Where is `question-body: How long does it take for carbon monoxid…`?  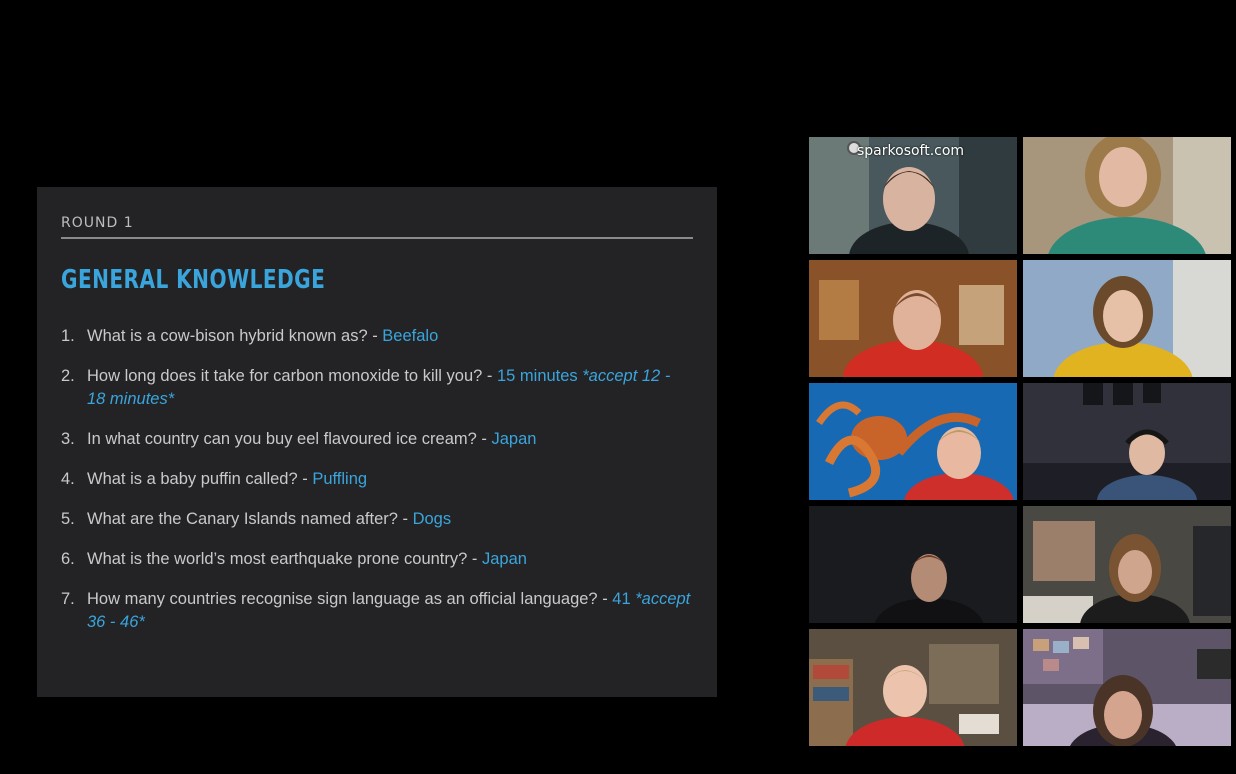
question-body: How long does it take for carbon monoxid… is located at coordinates (390, 388).